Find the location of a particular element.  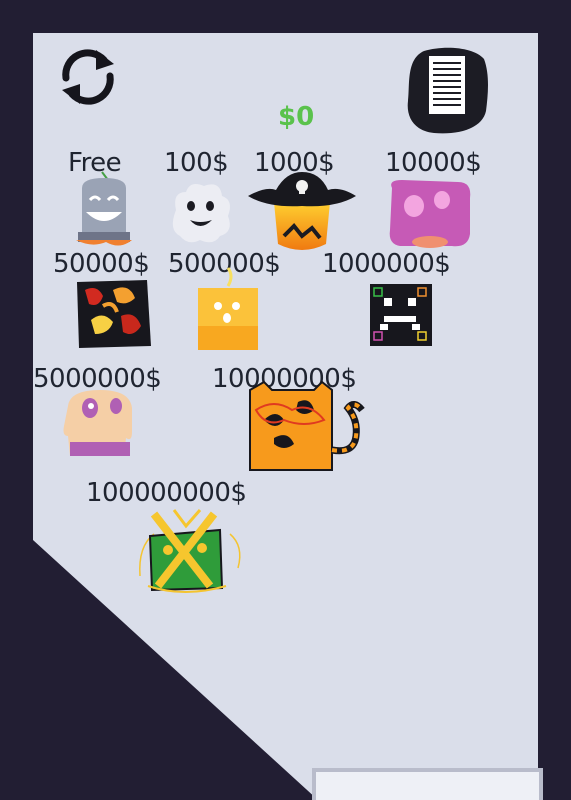

candle-character-icon is located at coordinates (228, 309).